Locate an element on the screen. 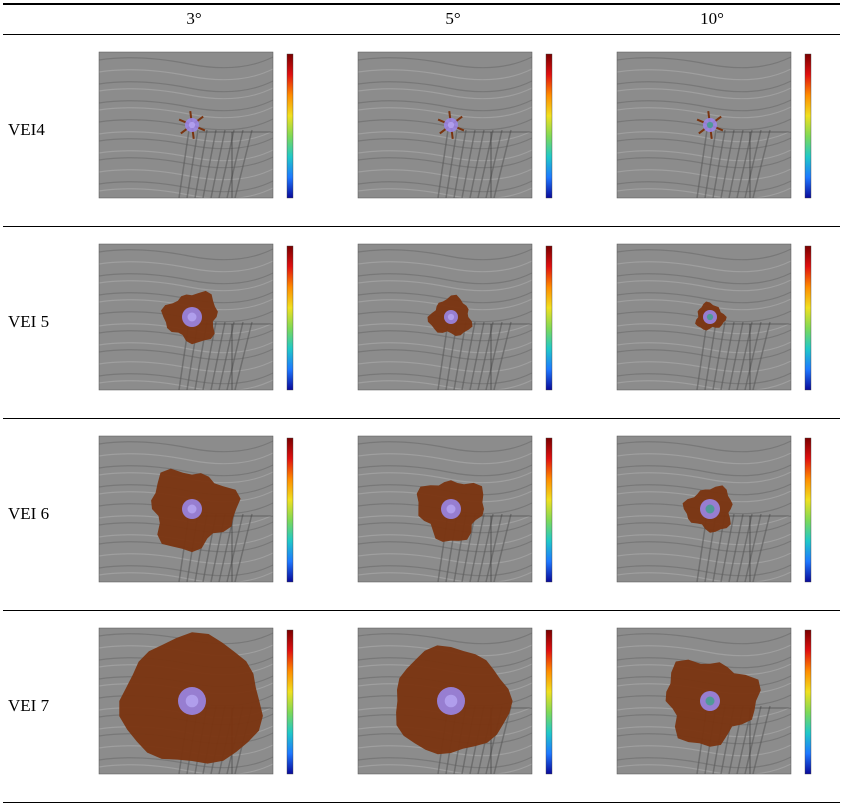 The width and height of the screenshot is (843, 806). row-label-vei6: VEI 6 is located at coordinates (29, 513).